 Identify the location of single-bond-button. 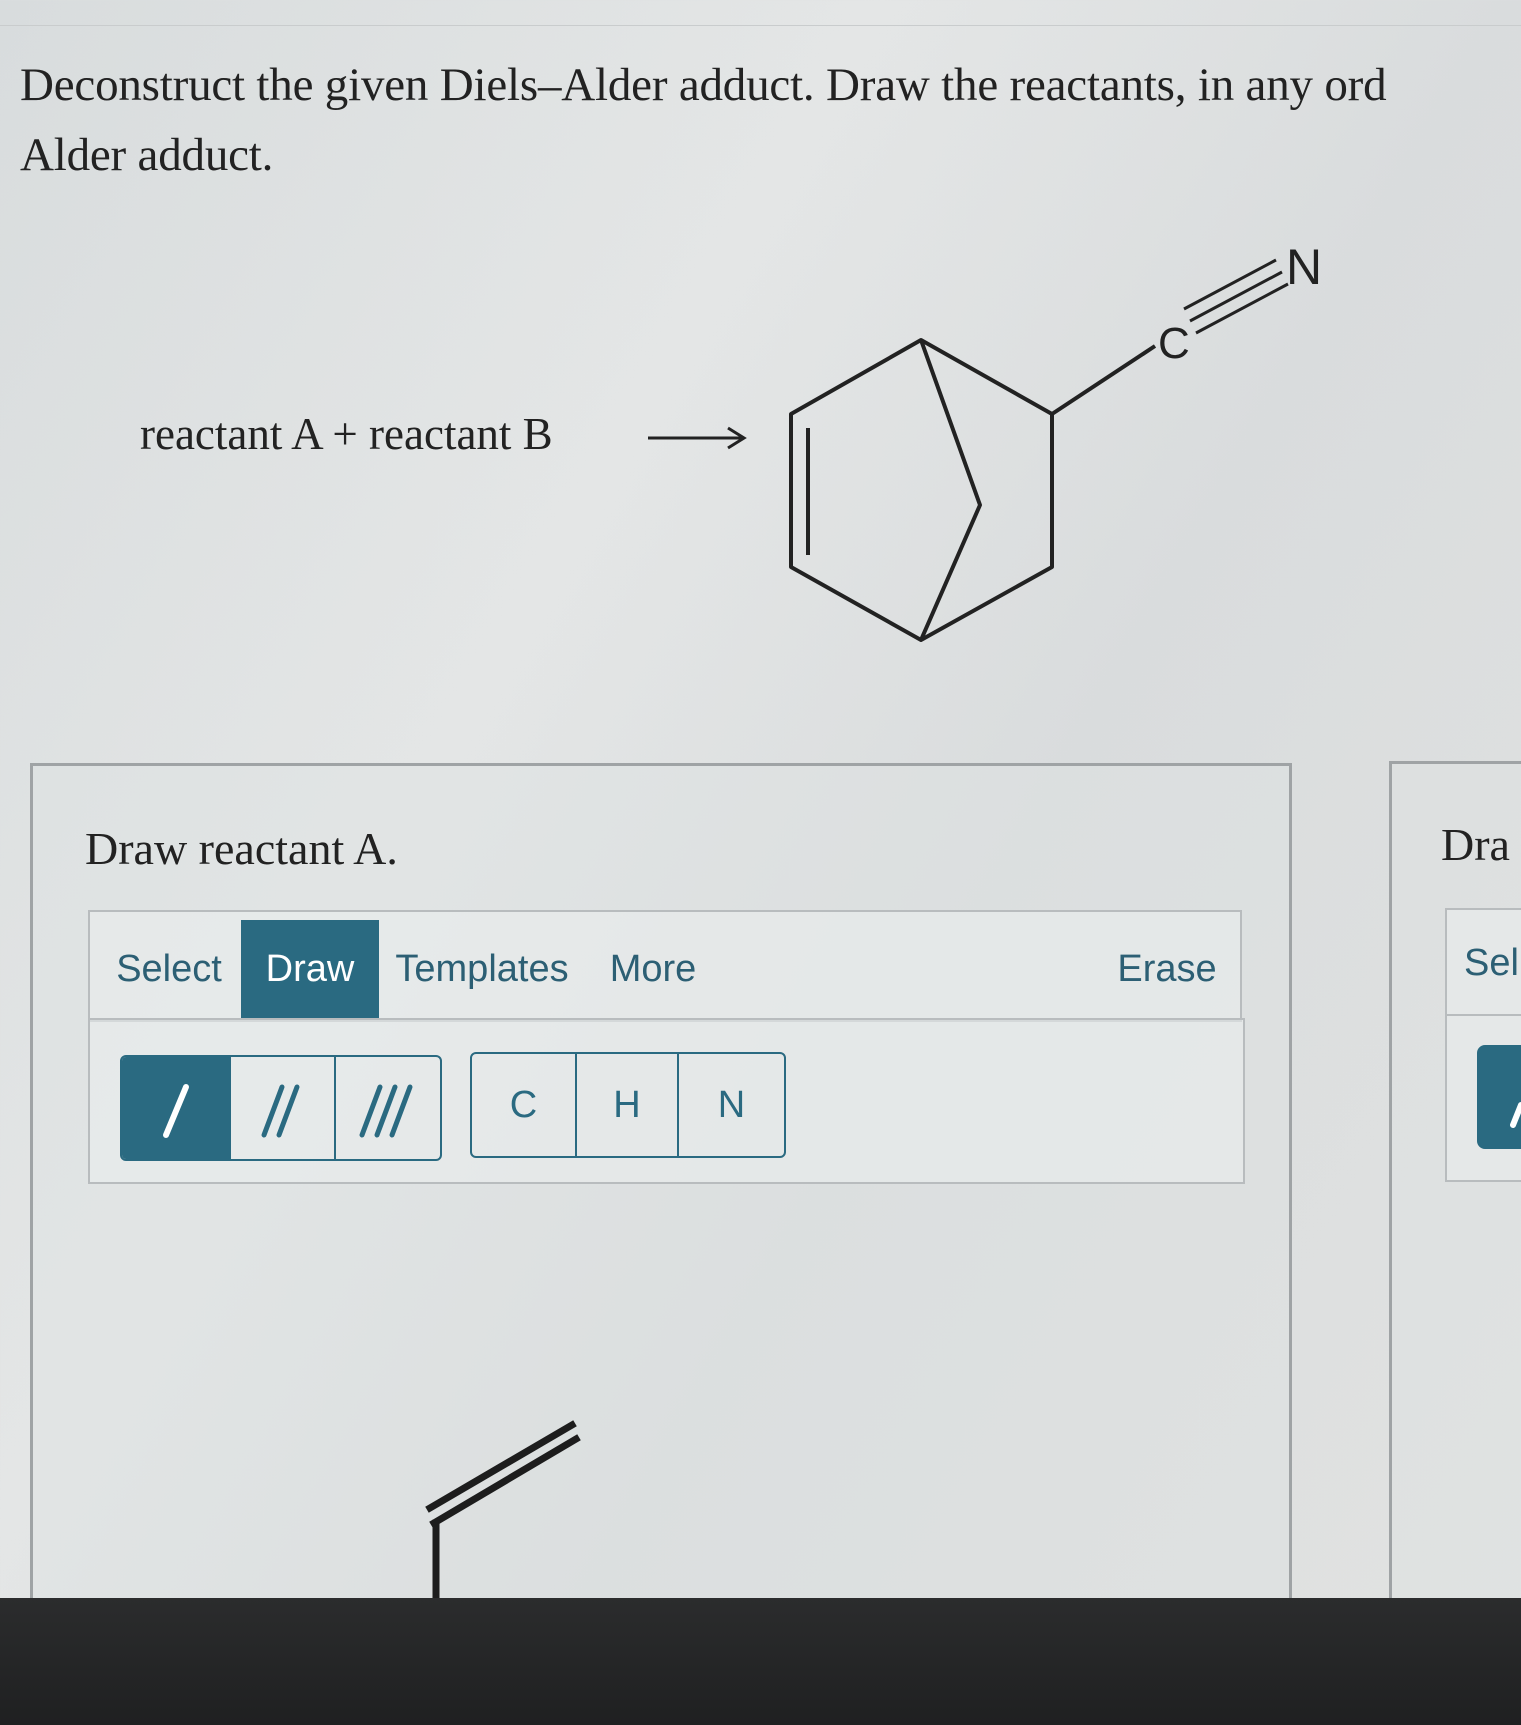
(175, 1108).